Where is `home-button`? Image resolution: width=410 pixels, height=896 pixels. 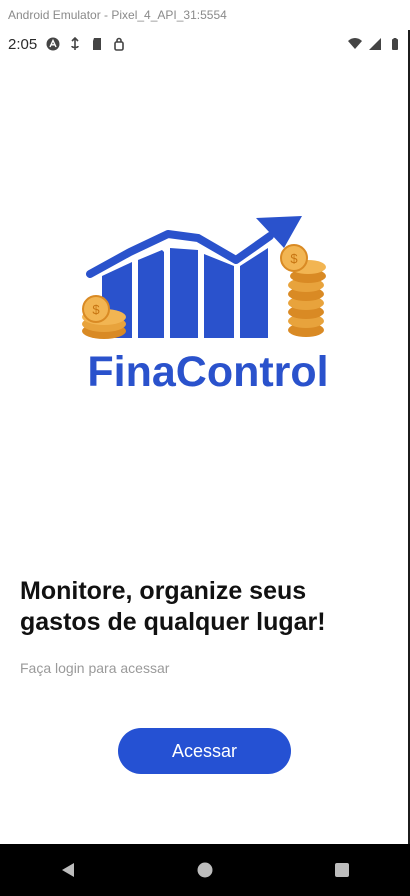 home-button is located at coordinates (205, 870).